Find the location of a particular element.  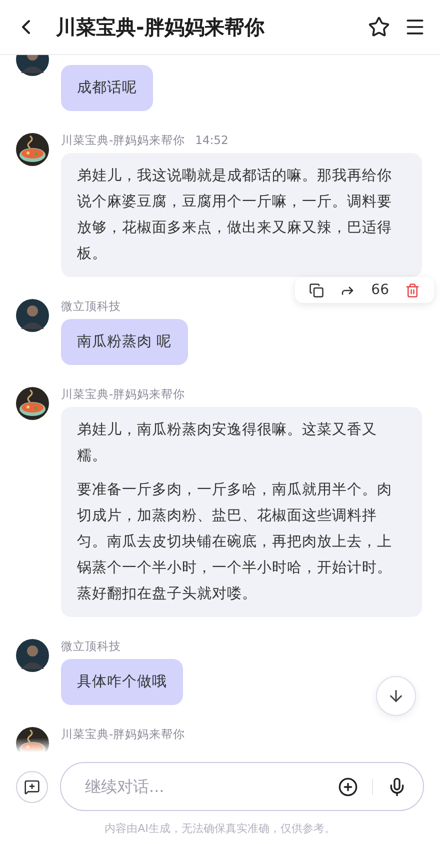

scroll-down-button is located at coordinates (396, 696).